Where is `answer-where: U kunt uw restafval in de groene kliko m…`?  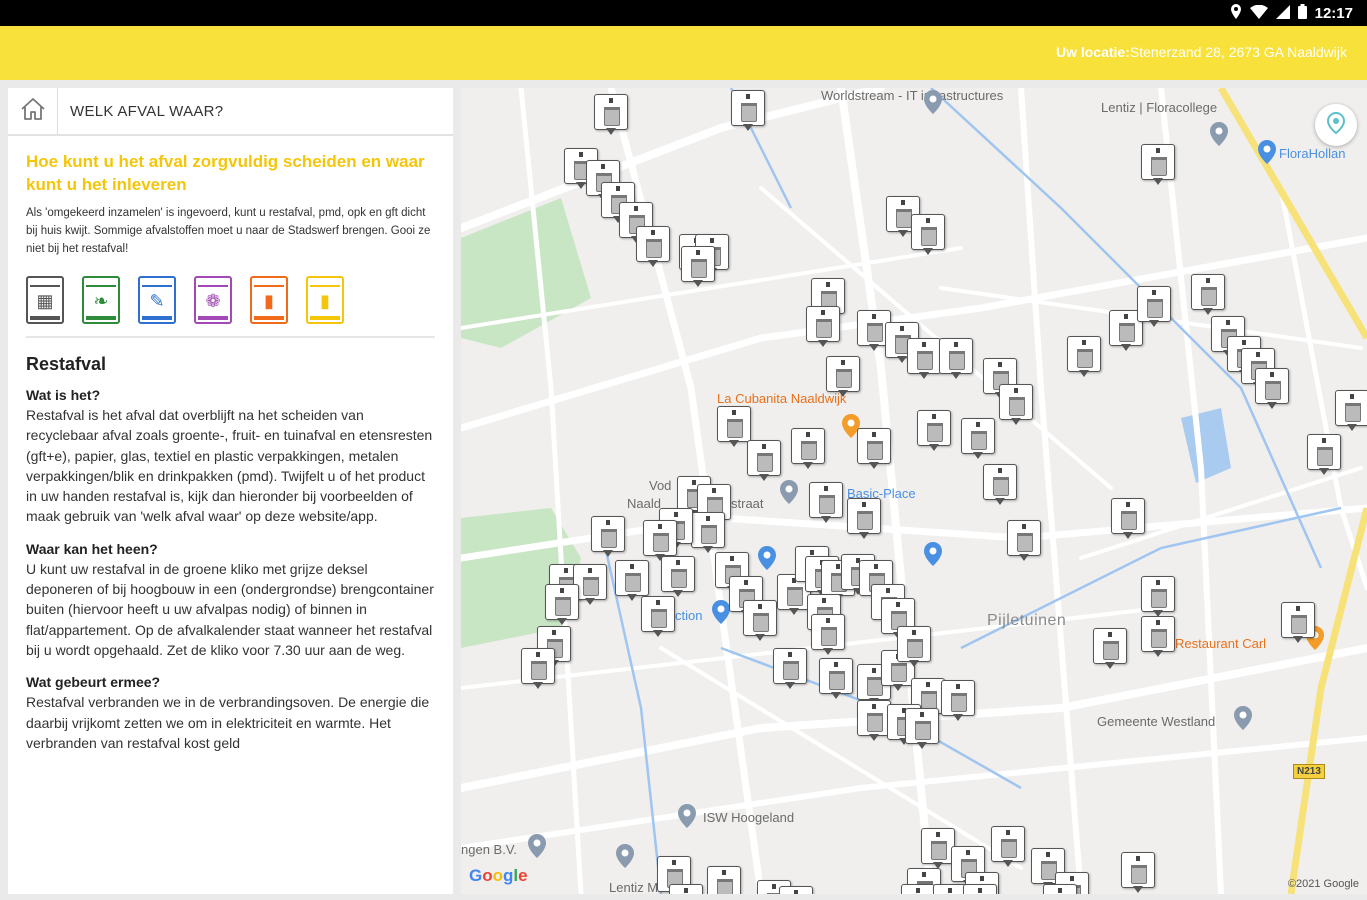 answer-where: U kunt uw restafval in de groene kliko m… is located at coordinates (230, 609).